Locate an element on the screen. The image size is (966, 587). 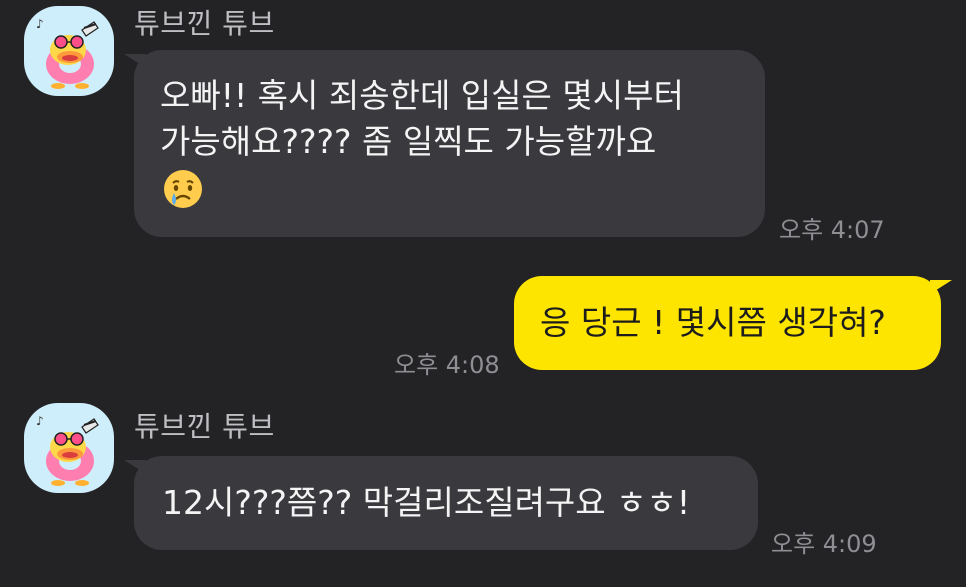
message-time: 오후 4:09 is located at coordinates (824, 544).